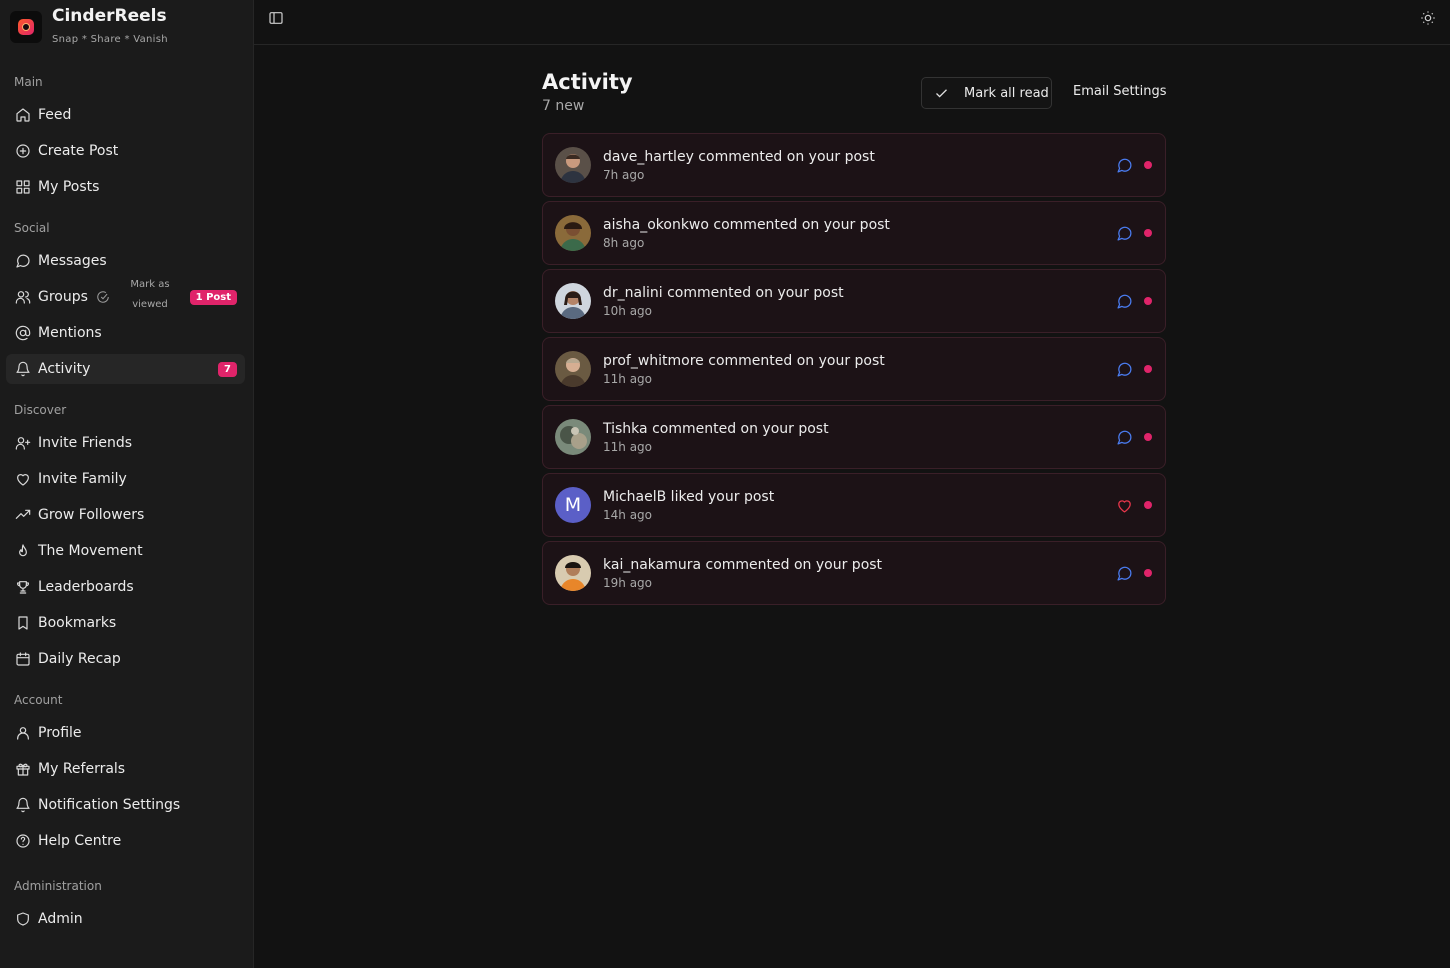 The image size is (1450, 968). I want to click on activity-text: prof_whitmore commented on your post, so click(744, 360).